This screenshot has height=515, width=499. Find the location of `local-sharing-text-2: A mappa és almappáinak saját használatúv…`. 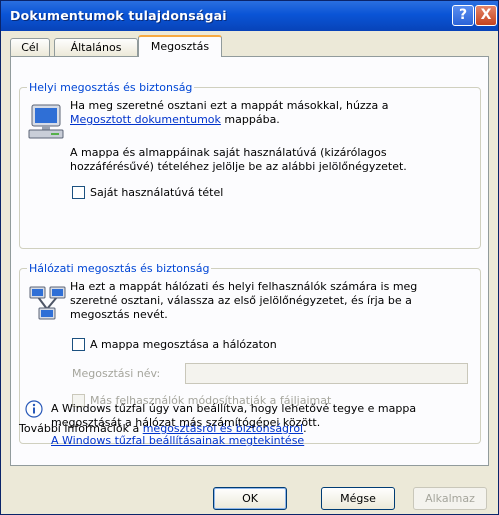

local-sharing-text-2: A mappa és almappáinak saját használatúv… is located at coordinates (275, 160).